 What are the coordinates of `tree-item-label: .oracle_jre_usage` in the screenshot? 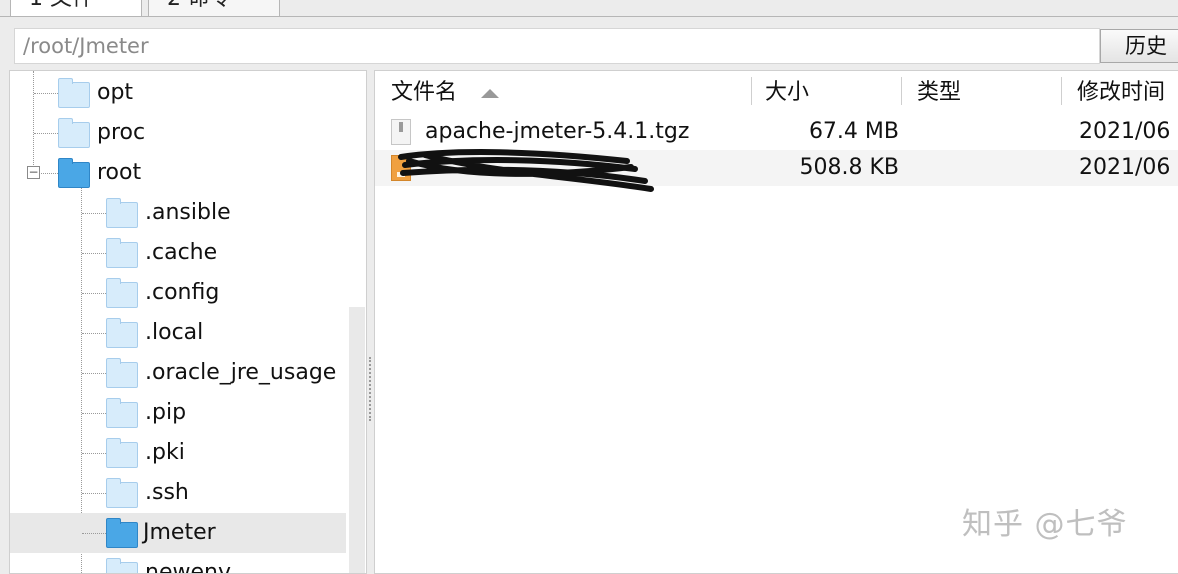 It's located at (241, 372).